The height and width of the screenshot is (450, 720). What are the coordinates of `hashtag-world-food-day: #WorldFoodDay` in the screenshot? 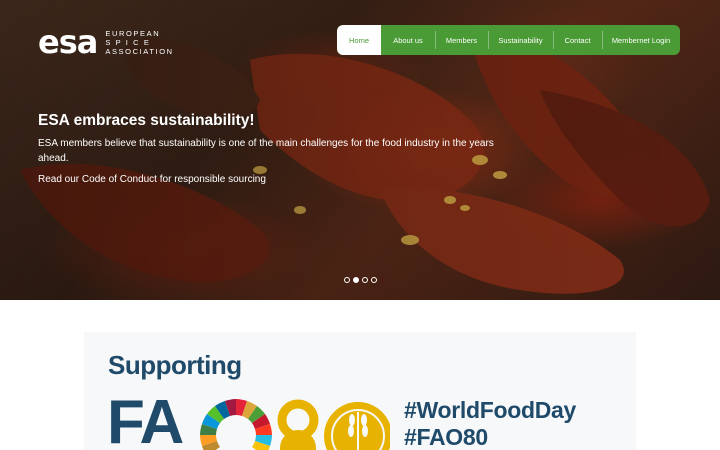 It's located at (490, 410).